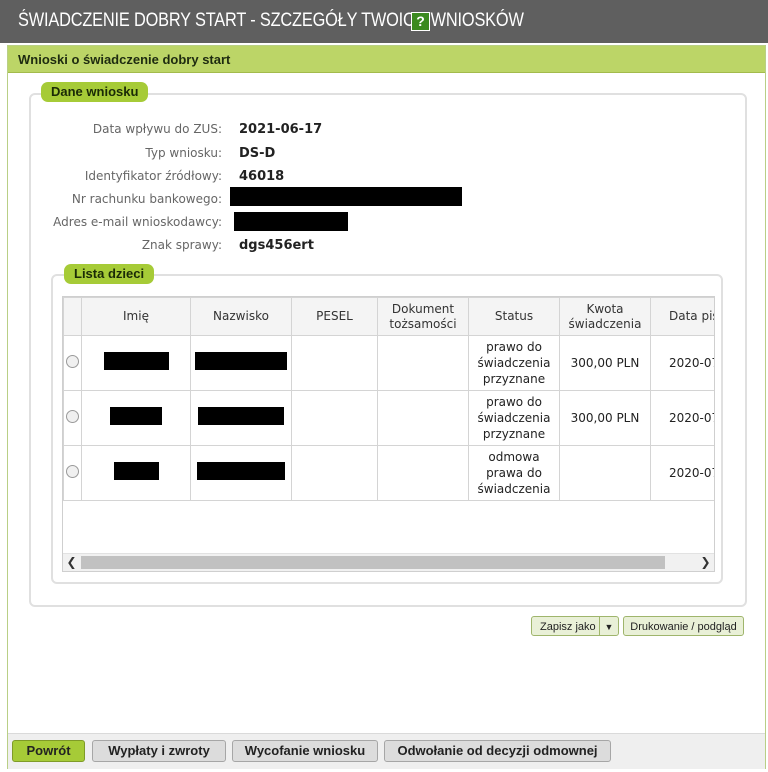 Image resolution: width=768 pixels, height=772 pixels. Describe the element at coordinates (423, 316) in the screenshot. I see `column-header-id-document: Dokument tożsamości` at that location.